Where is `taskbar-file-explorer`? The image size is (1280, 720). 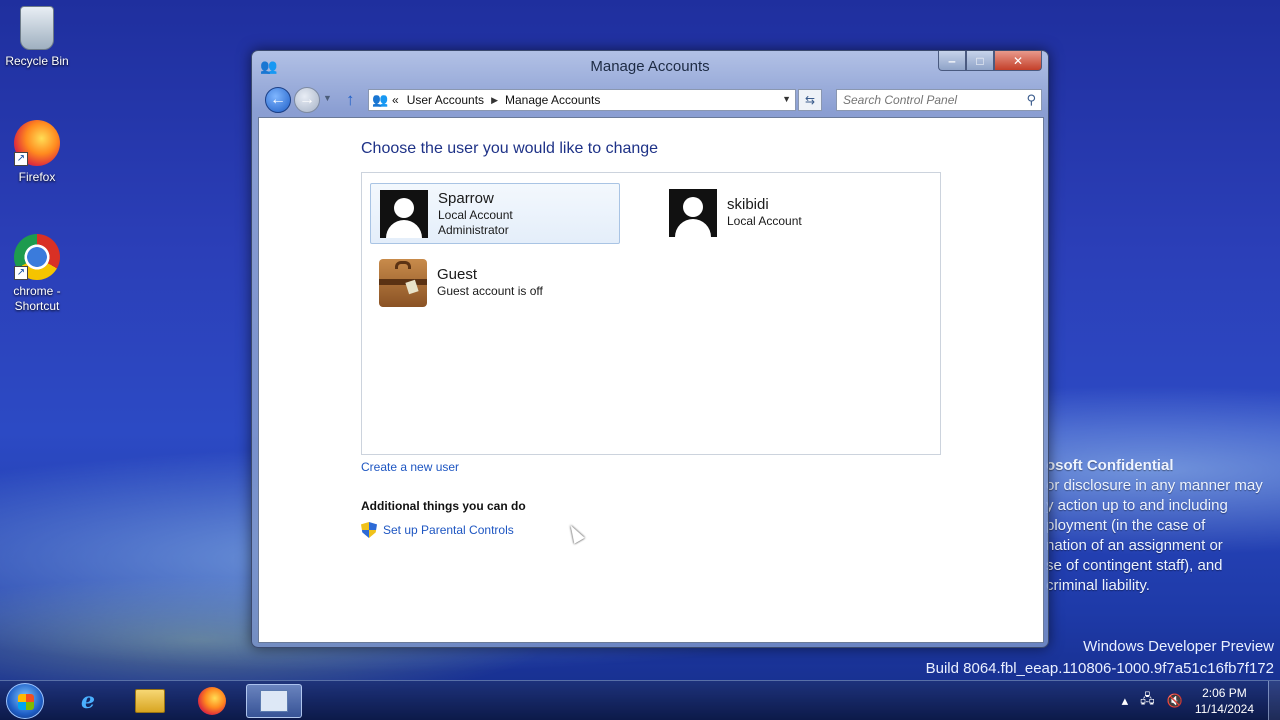 taskbar-file-explorer is located at coordinates (150, 701).